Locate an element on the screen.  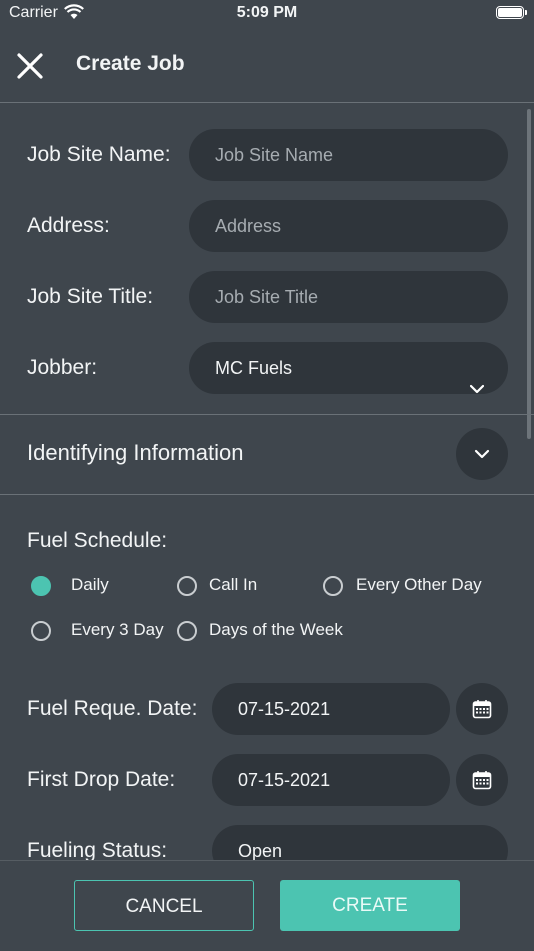
job-site-name-label: Job Site Name: is located at coordinates (99, 154).